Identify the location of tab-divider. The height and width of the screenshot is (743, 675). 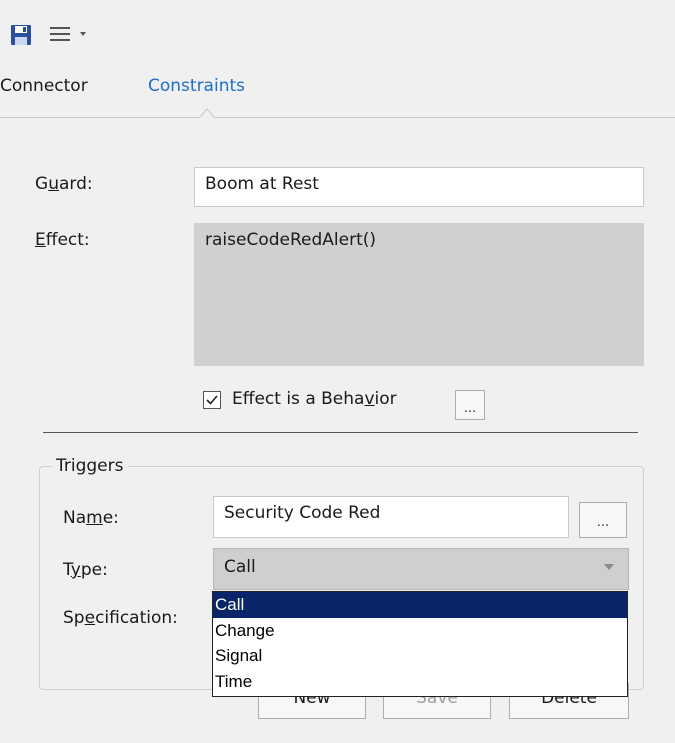
(337, 117).